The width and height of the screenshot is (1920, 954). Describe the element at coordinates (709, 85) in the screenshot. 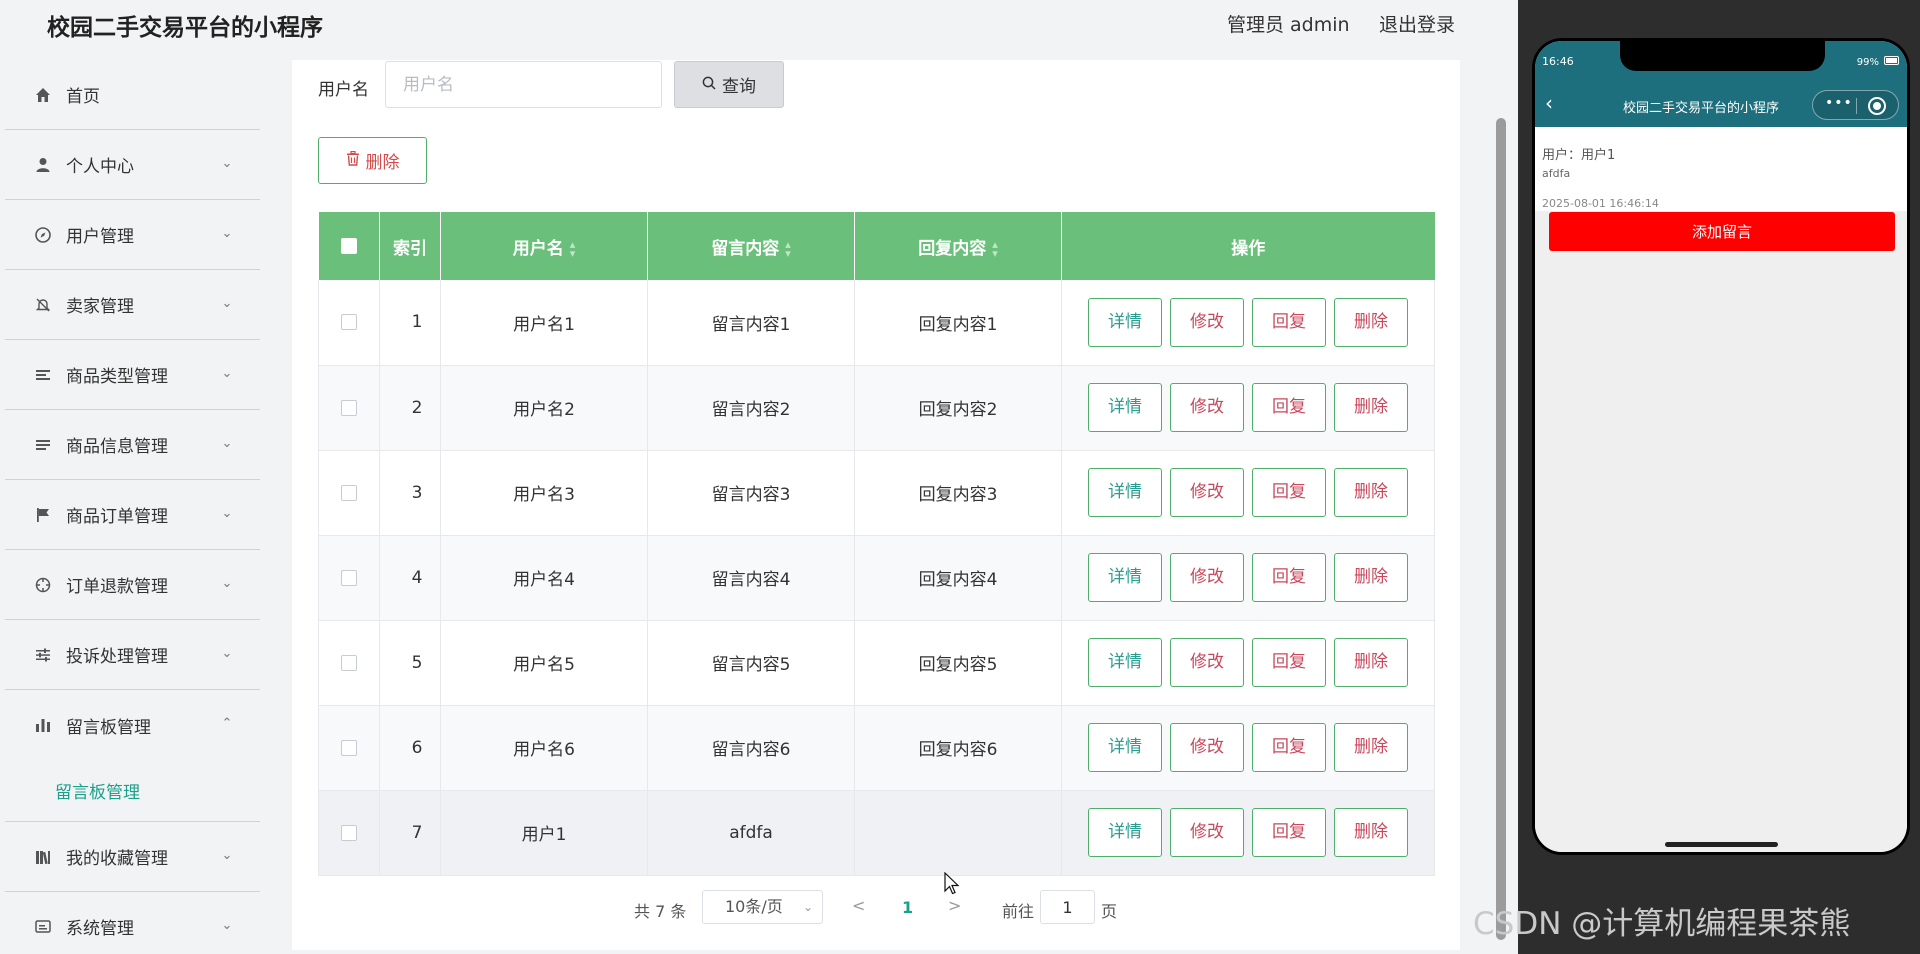

I see `search-icon` at that location.